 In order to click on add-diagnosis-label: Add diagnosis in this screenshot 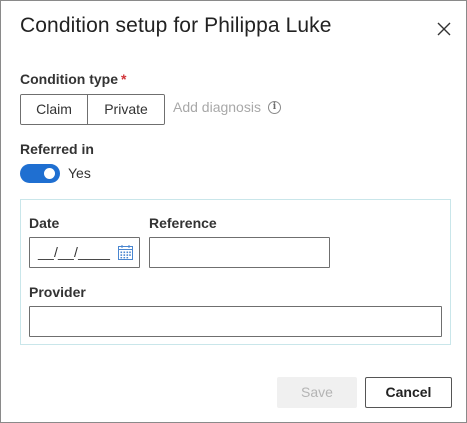, I will do `click(217, 107)`.